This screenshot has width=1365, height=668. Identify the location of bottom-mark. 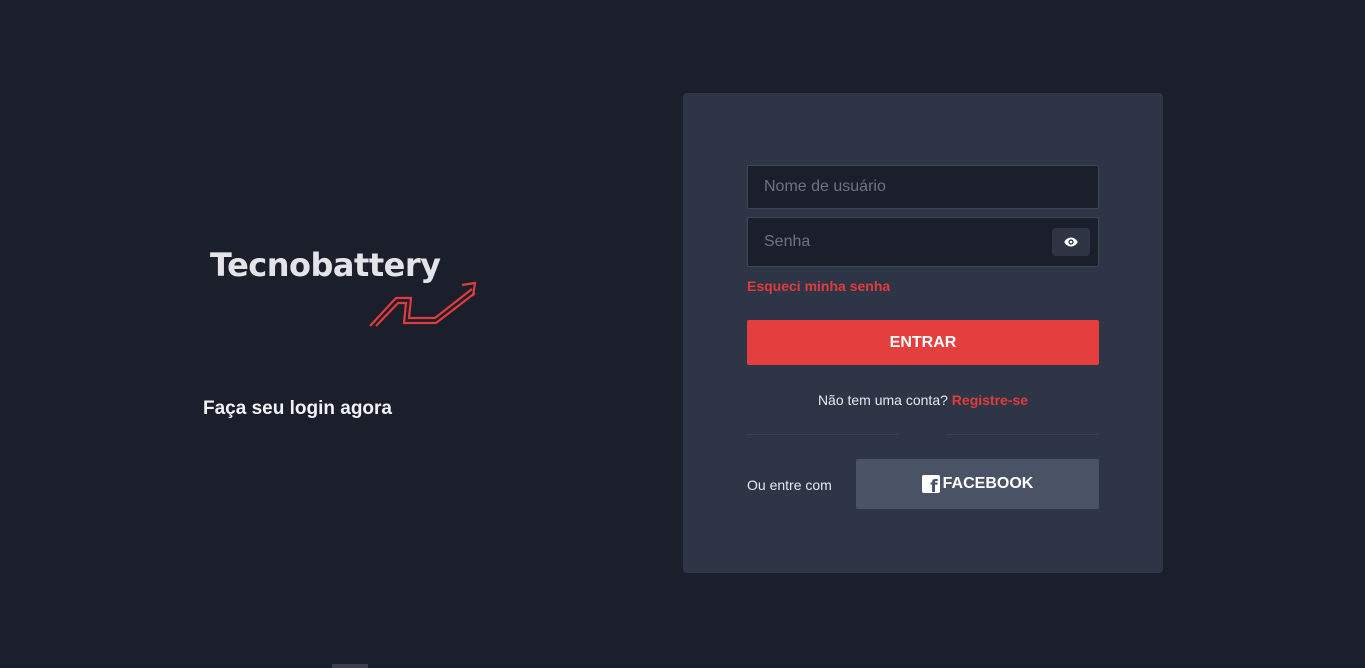
(350, 666).